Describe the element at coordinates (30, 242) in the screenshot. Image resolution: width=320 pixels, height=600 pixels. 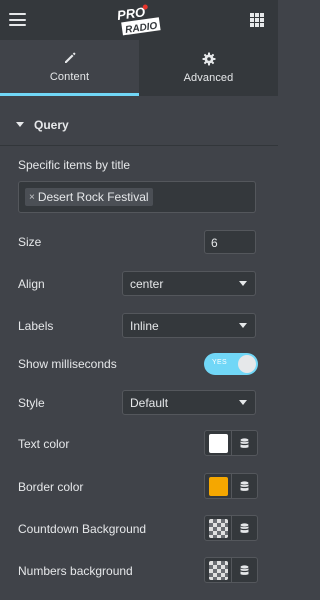
I see `size-label: Size` at that location.